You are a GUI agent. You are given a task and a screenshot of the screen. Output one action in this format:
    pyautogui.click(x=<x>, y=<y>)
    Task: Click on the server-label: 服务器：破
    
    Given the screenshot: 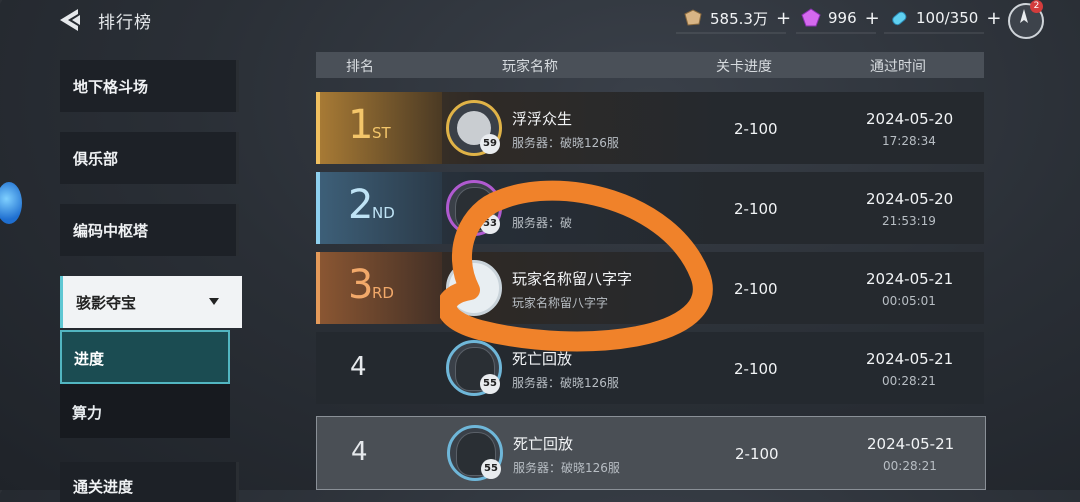 What is the action you would take?
    pyautogui.click(x=542, y=223)
    